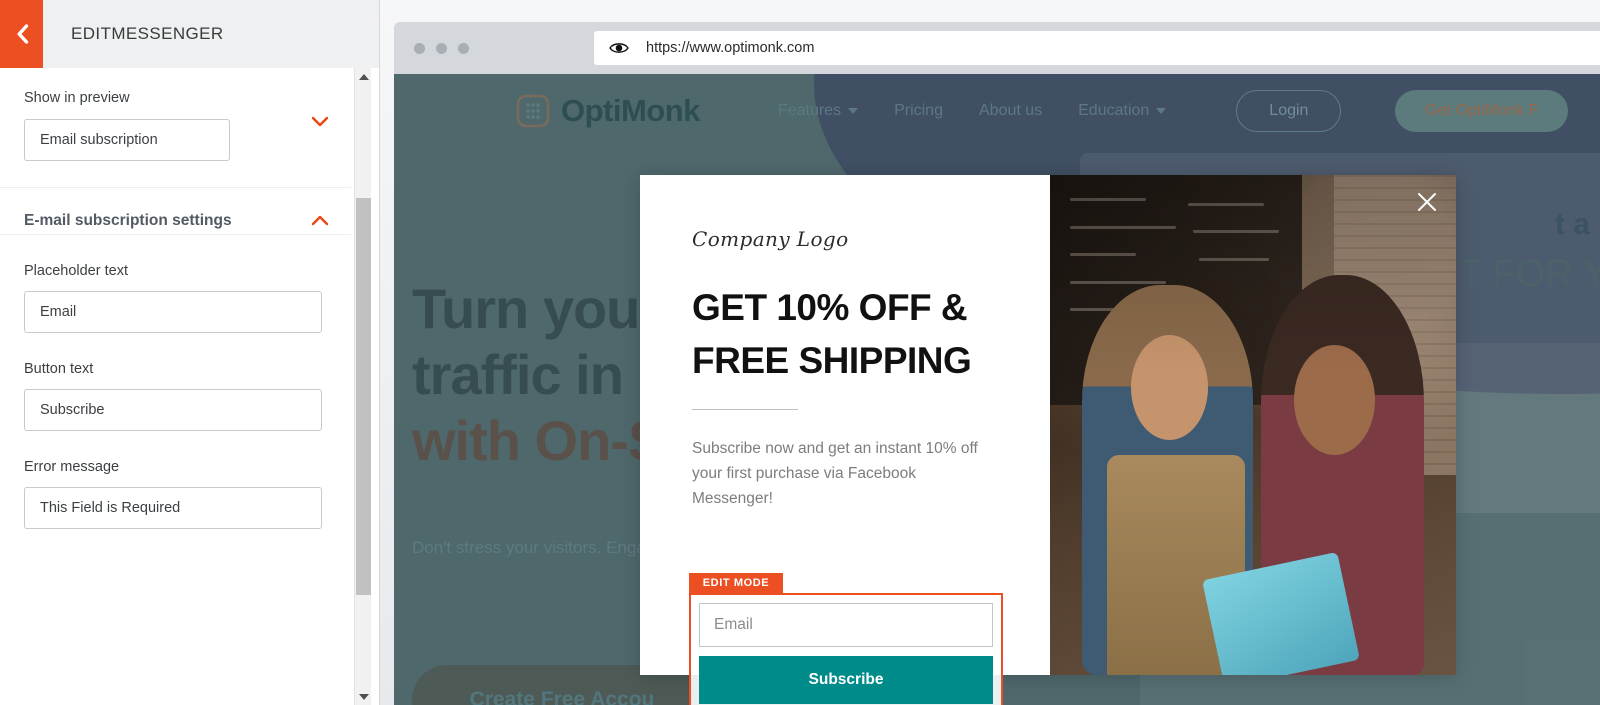 Image resolution: width=1600 pixels, height=705 pixels. I want to click on address-bar: https://www.optimonk.com, so click(1097, 48).